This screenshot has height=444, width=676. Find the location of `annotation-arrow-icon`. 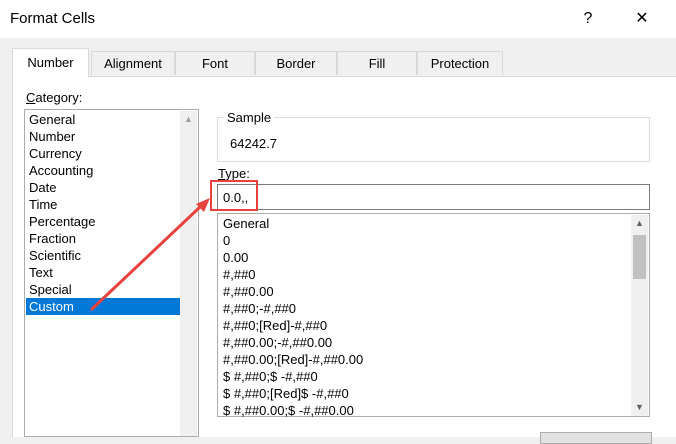

annotation-arrow-icon is located at coordinates (150, 254).